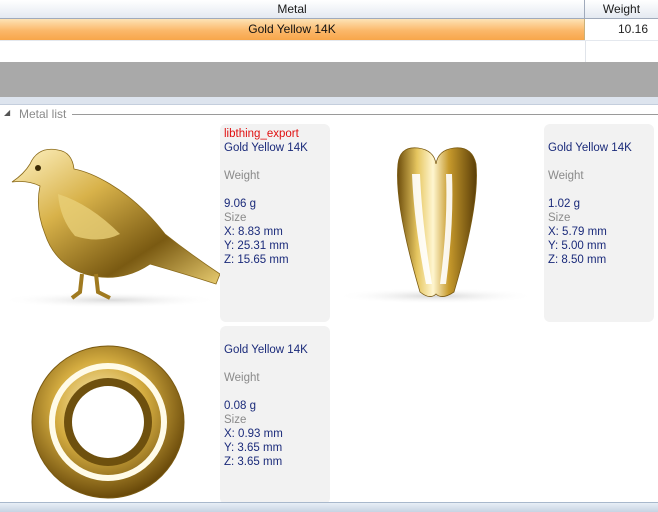 The width and height of the screenshot is (658, 512). I want to click on table-row: Gold Yellow 14K 10.16, so click(329, 29).